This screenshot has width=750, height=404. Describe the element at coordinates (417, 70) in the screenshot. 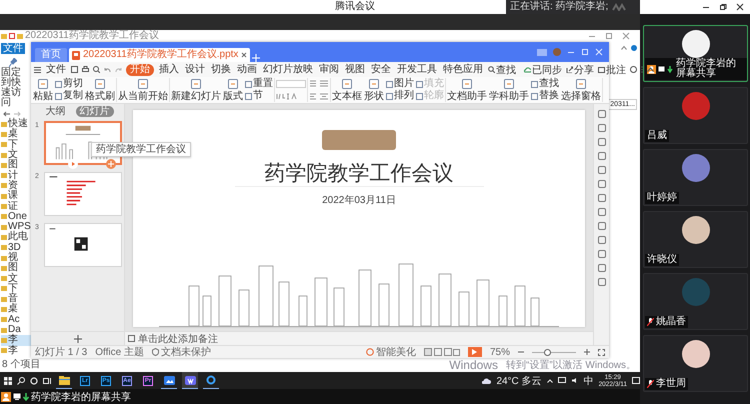

I see `ribbon-tab: 开发工具` at that location.